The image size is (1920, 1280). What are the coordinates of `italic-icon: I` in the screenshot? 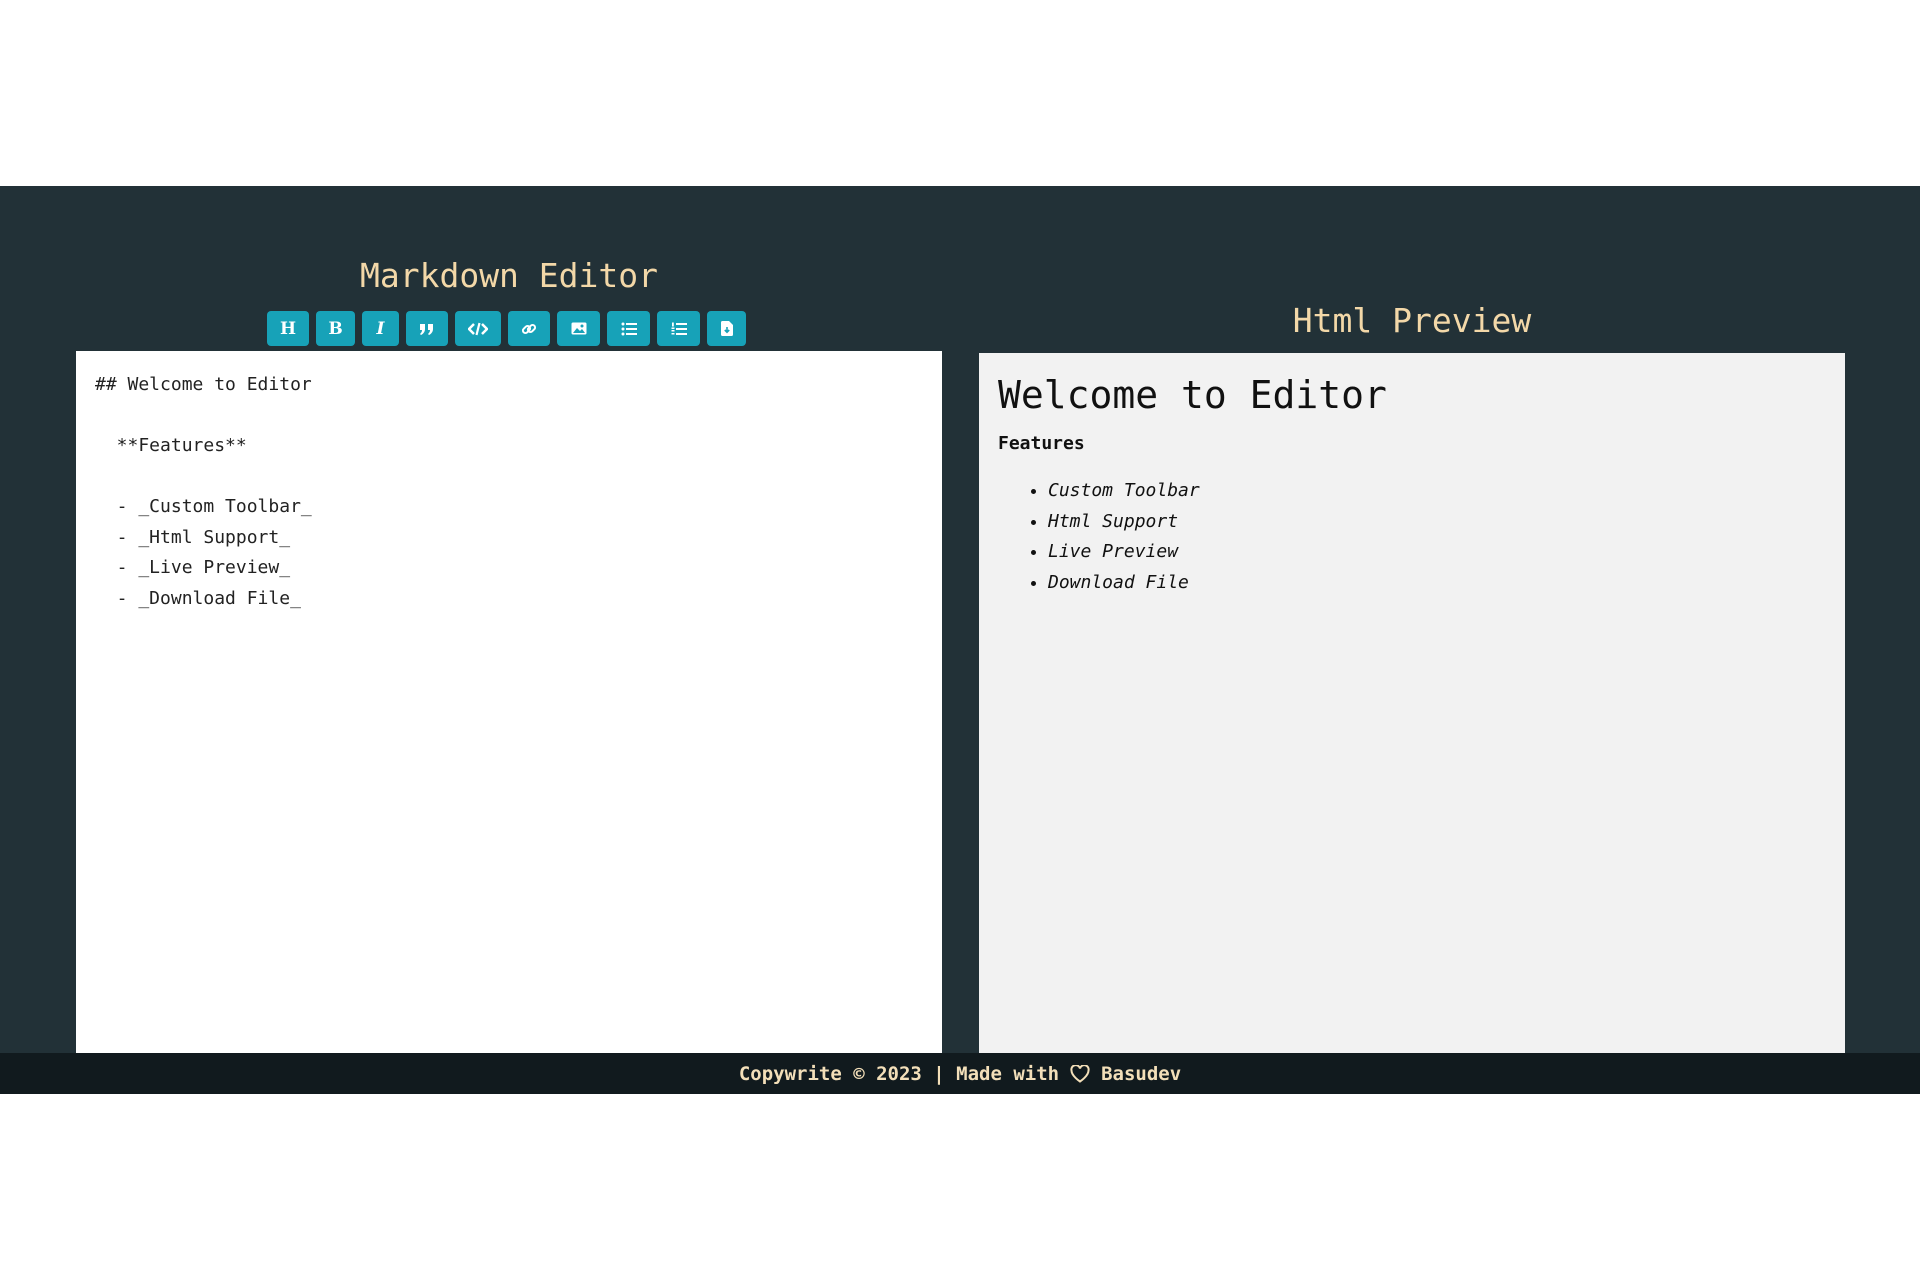 It's located at (380, 328).